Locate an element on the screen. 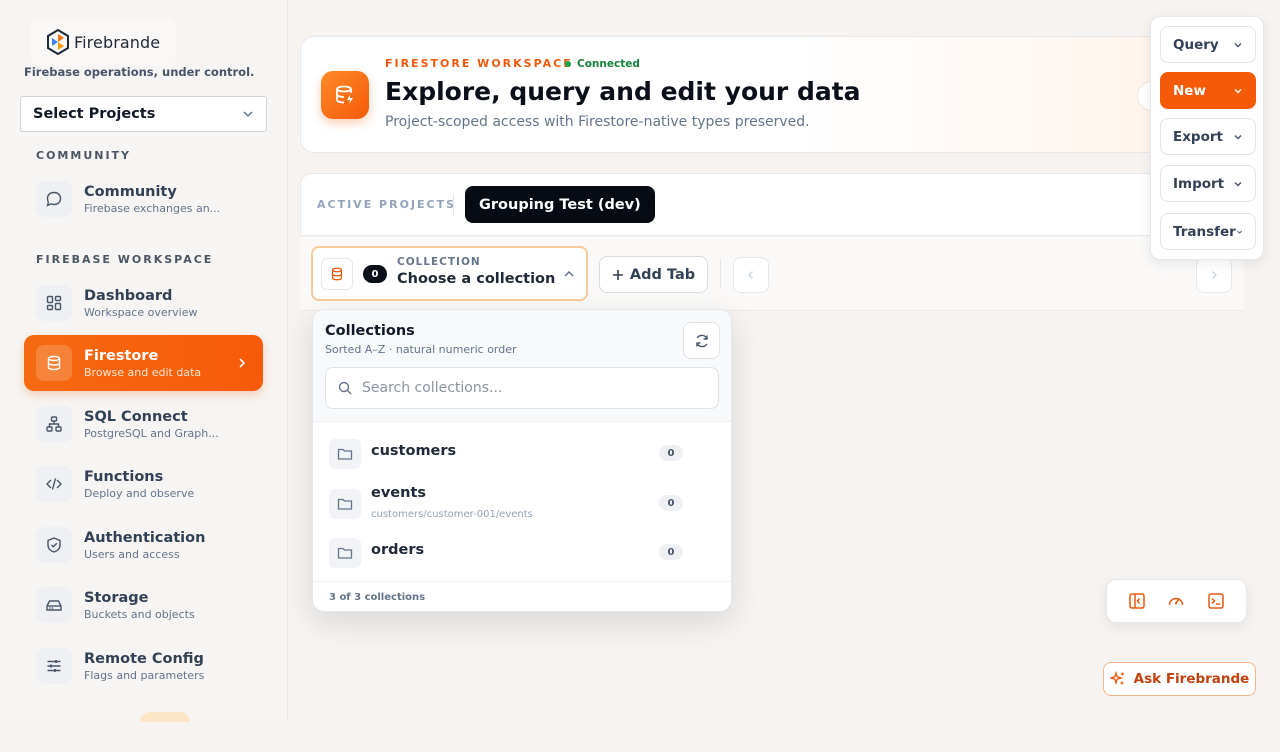  collection-picker-tab: 0 COLLECTION Choose a collection is located at coordinates (449, 273).